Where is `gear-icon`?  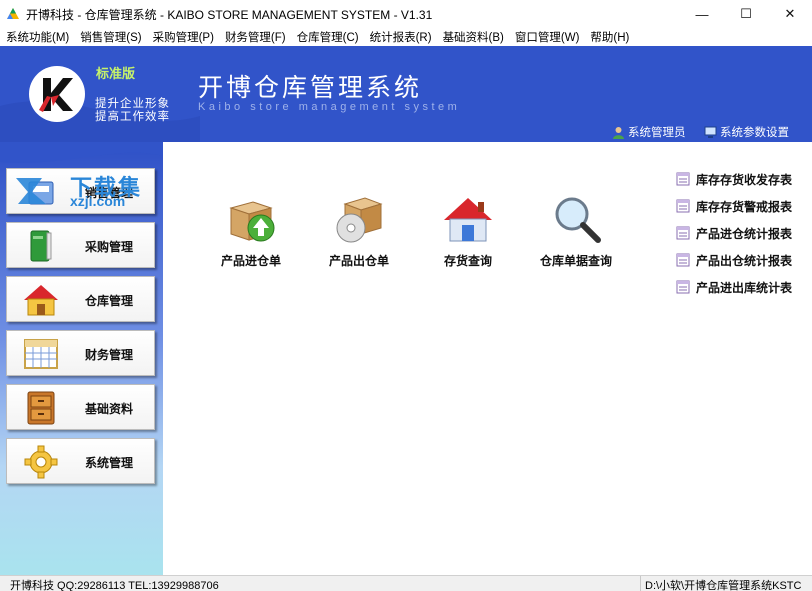
gear-icon is located at coordinates (41, 462).